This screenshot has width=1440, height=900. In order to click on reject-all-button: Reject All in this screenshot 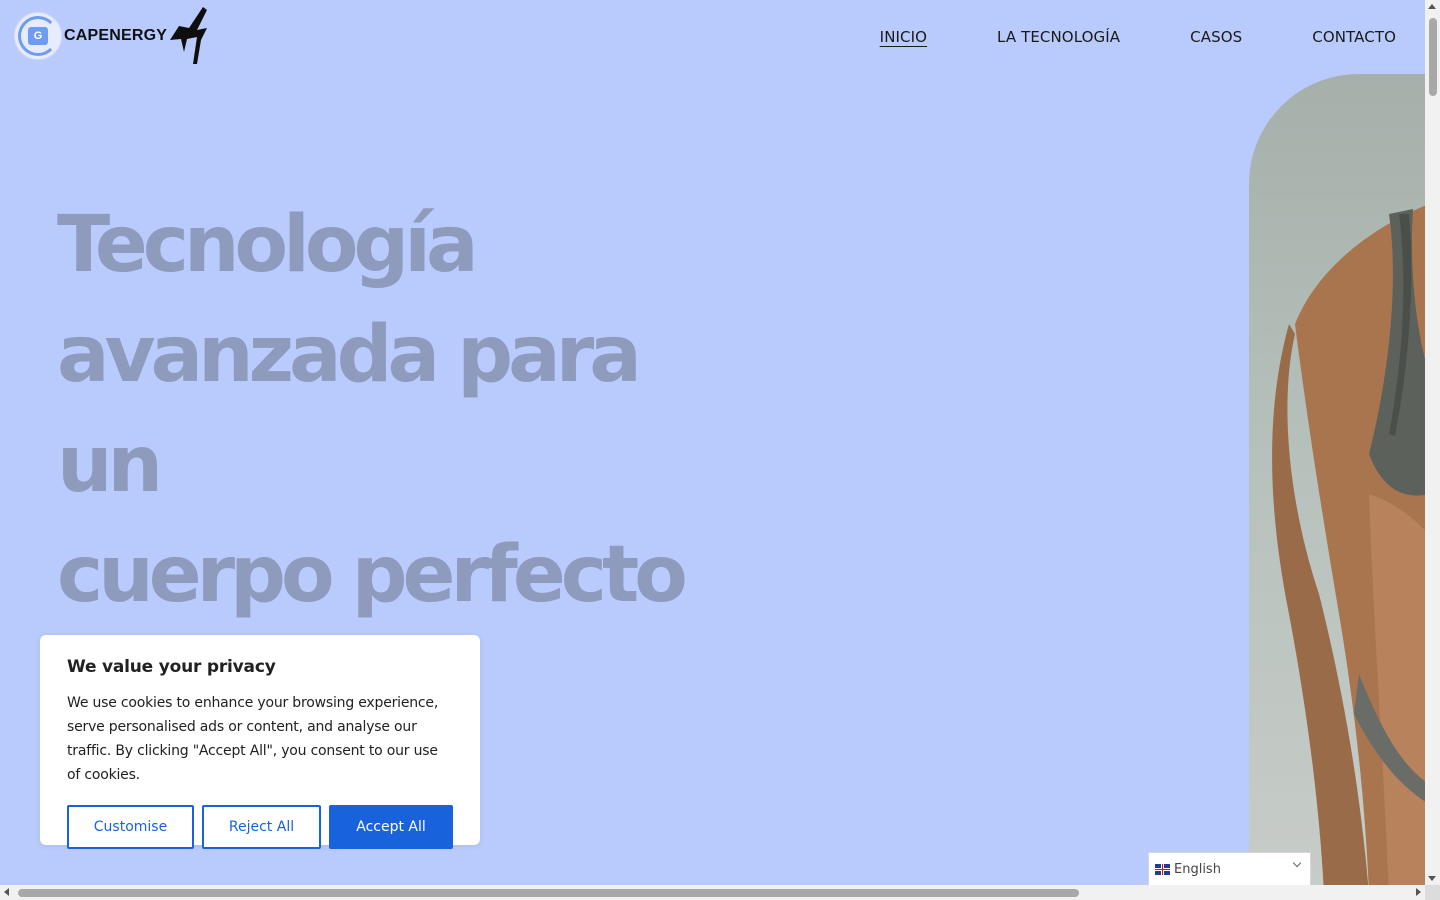, I will do `click(261, 827)`.